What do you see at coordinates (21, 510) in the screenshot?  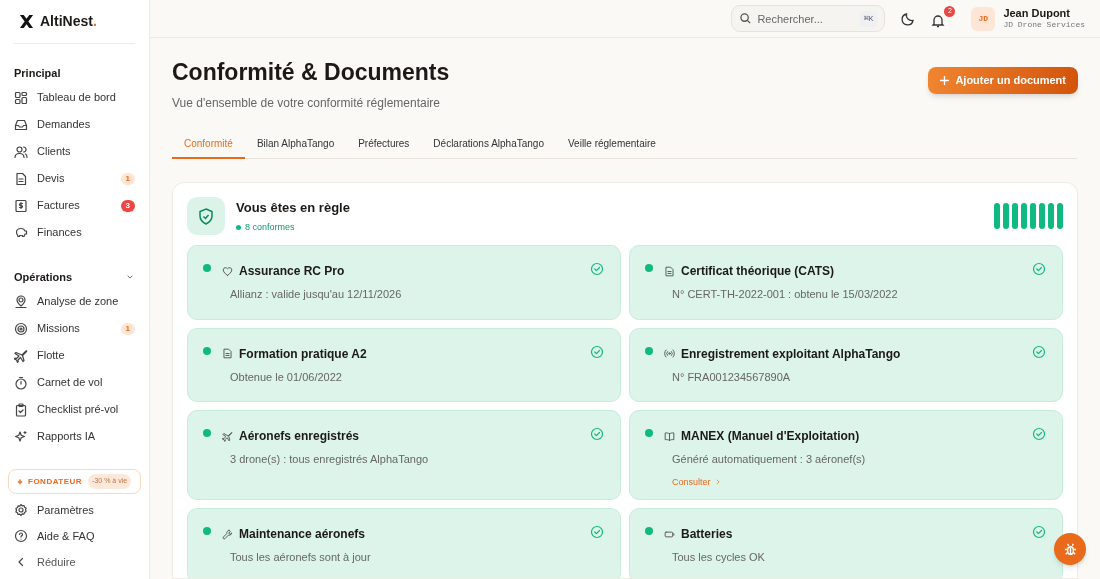 I see `settings-icon` at bounding box center [21, 510].